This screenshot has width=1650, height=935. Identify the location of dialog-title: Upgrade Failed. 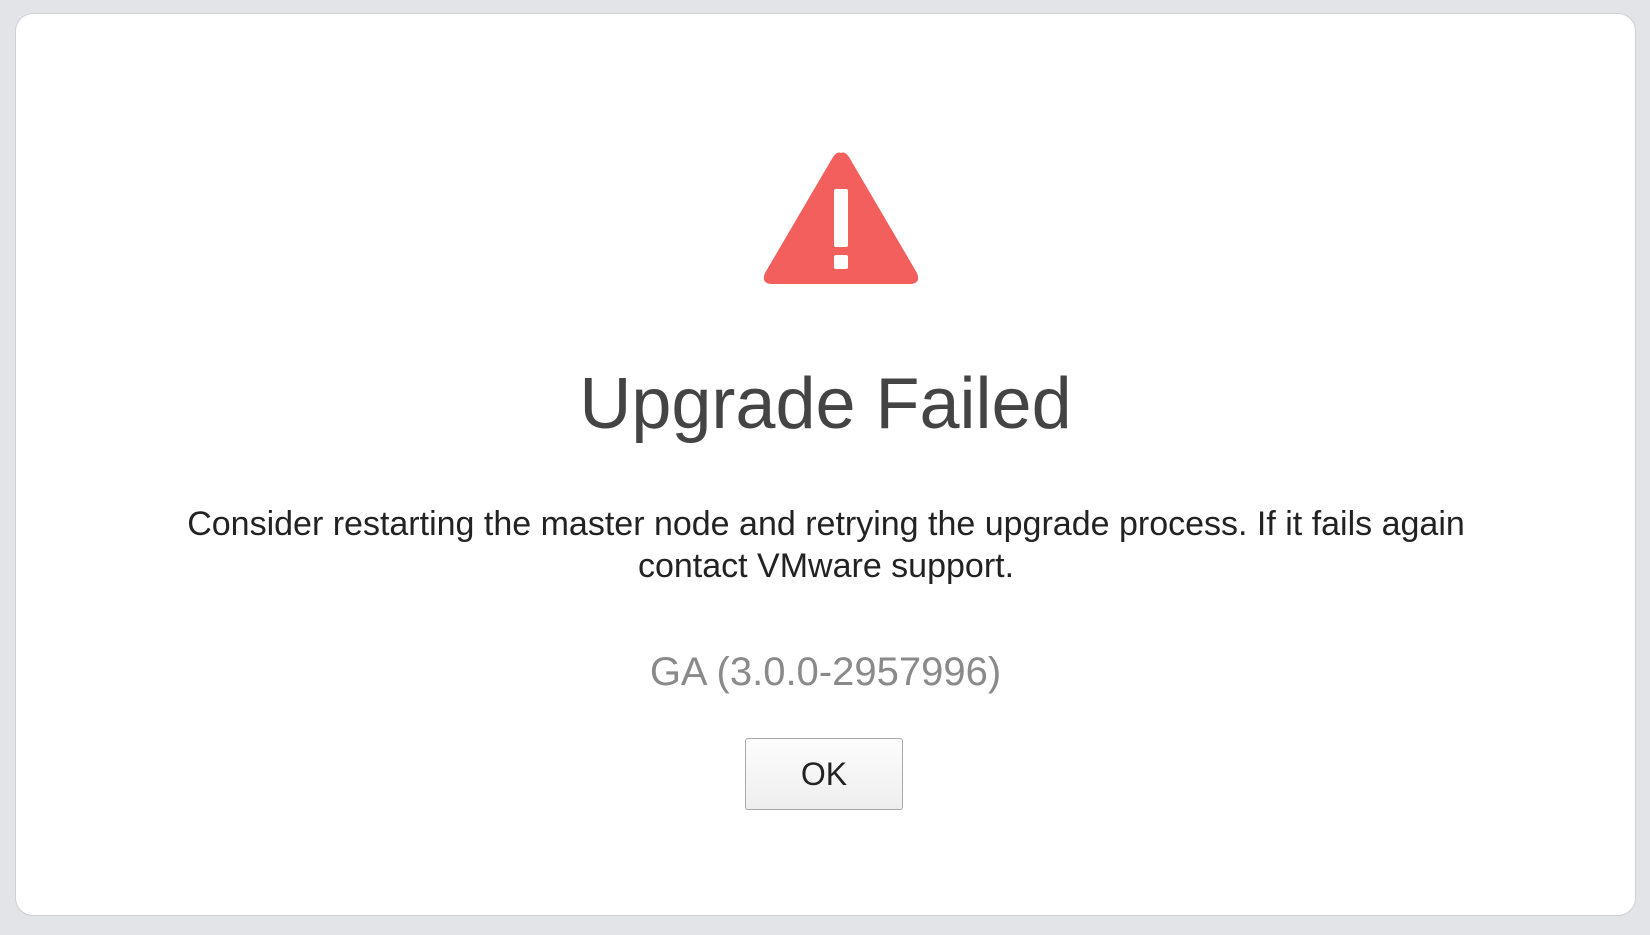
(825, 404).